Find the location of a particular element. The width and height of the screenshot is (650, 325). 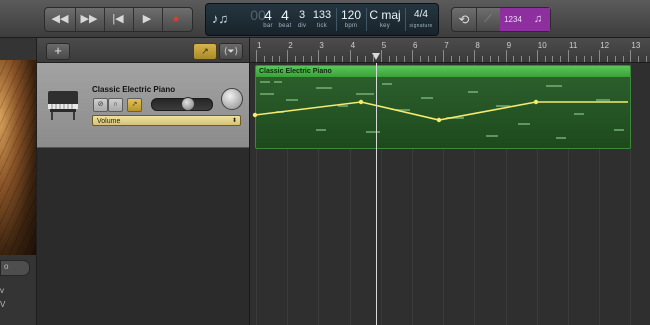

timeline-ruler: 1 2 3 4 5 6 7 8 9 10 11 12 13 is located at coordinates (450, 50).